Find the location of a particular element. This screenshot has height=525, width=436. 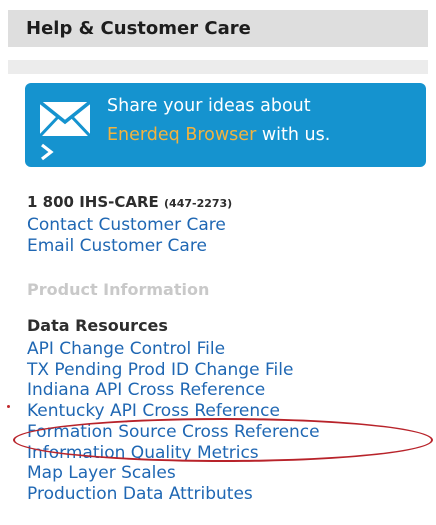

banner-line-2-suffix: with us. is located at coordinates (293, 135).